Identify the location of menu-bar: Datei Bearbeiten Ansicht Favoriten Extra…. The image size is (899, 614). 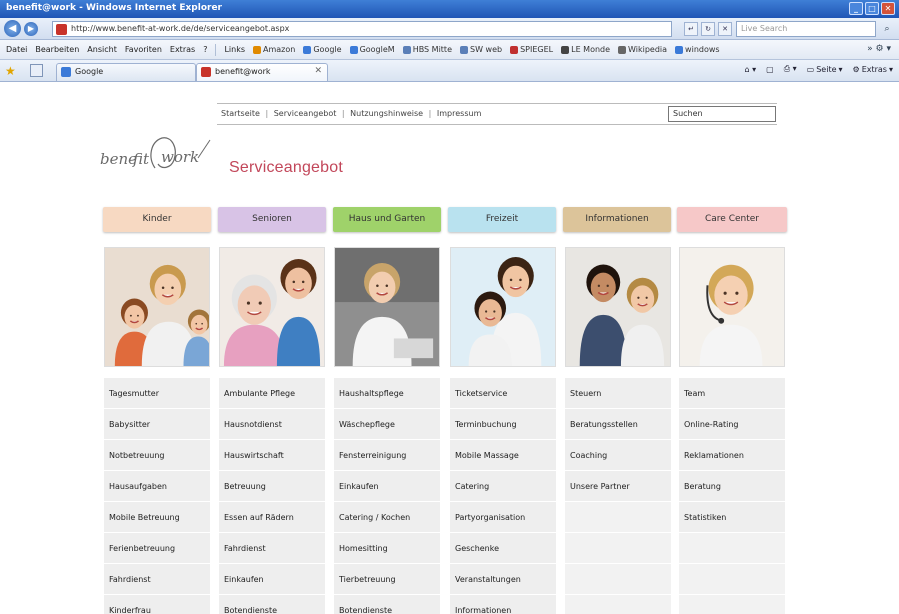
(449, 50).